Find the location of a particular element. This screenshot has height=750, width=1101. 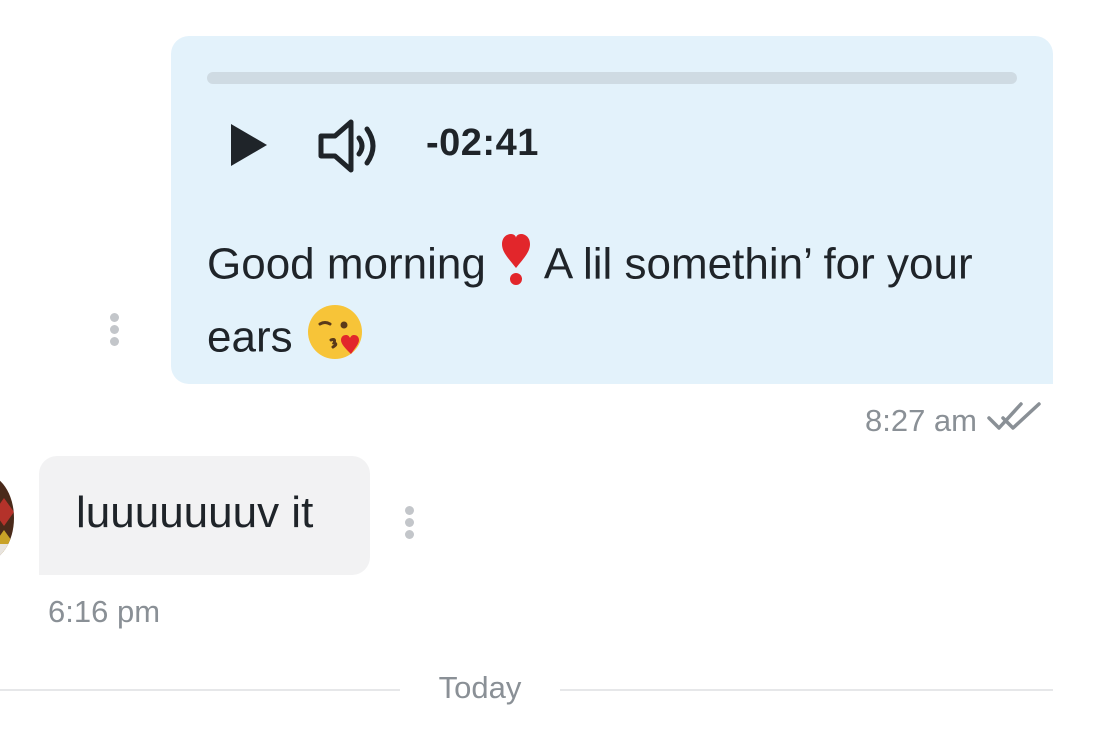

incoming-message-text: luuuuuuuv it is located at coordinates (195, 512).